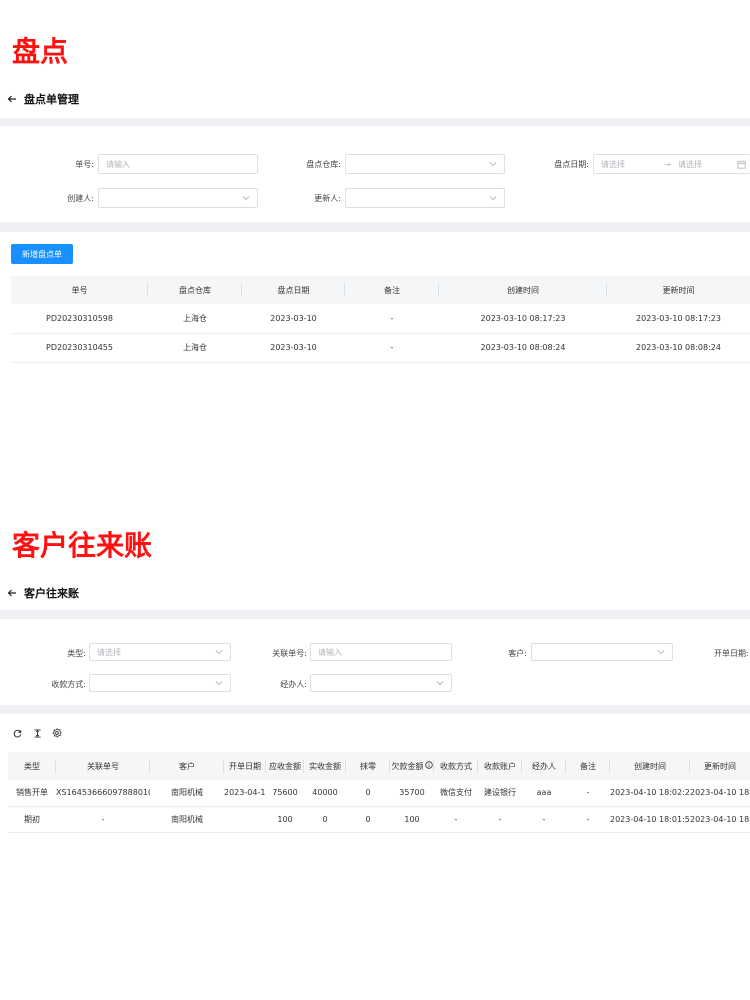 This screenshot has height=1000, width=750. What do you see at coordinates (195, 290) in the screenshot?
I see `column-header: 盘点仓库` at bounding box center [195, 290].